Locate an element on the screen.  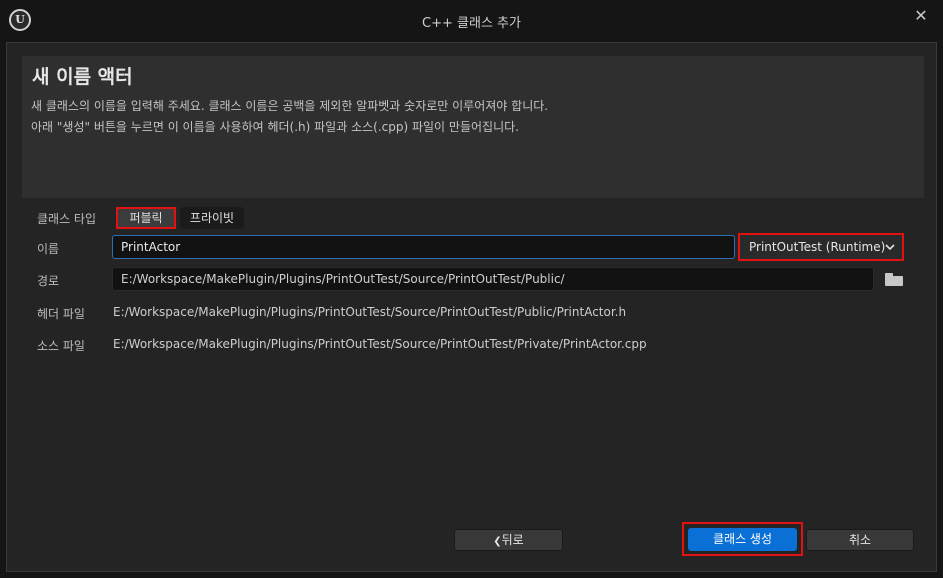
cancel-button: 취소 is located at coordinates (860, 540).